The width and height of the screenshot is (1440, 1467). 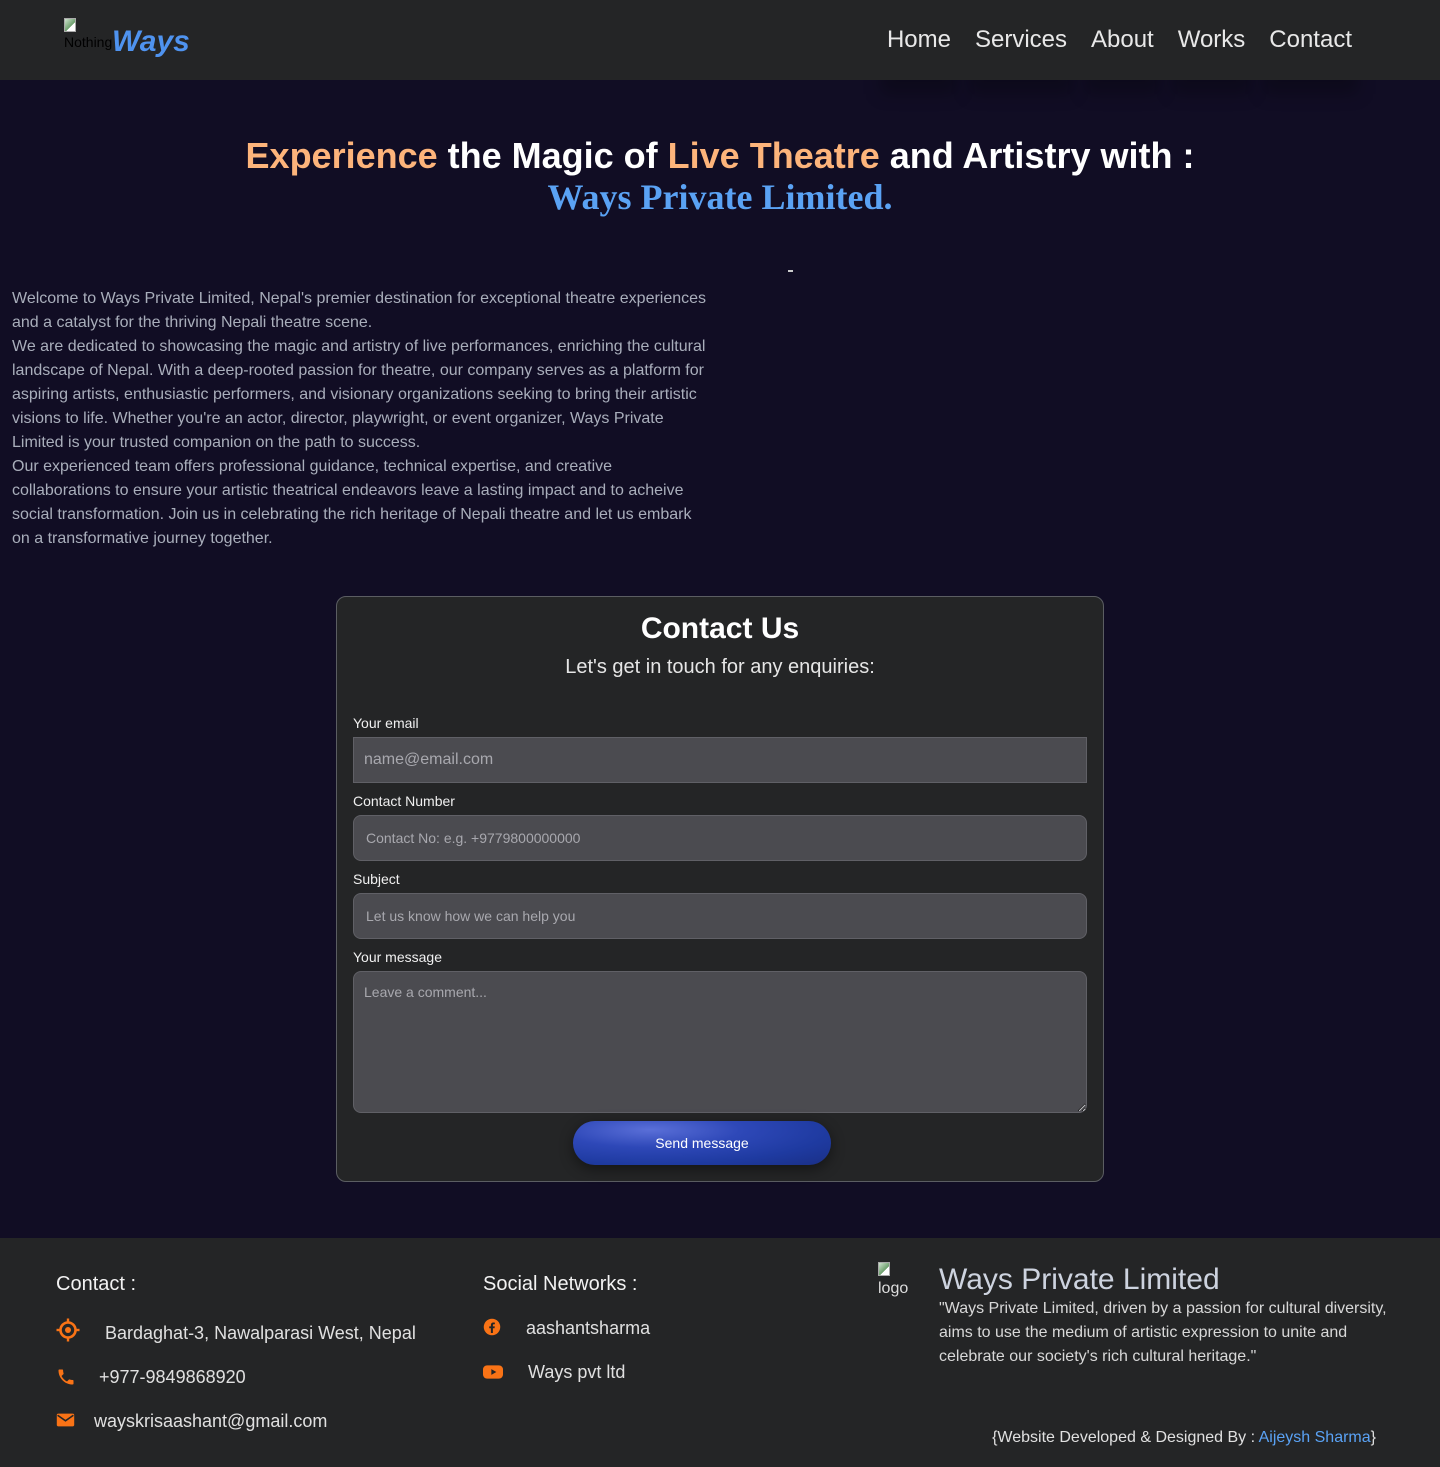 I want to click on footer-logo-alt: logo, so click(x=893, y=1288).